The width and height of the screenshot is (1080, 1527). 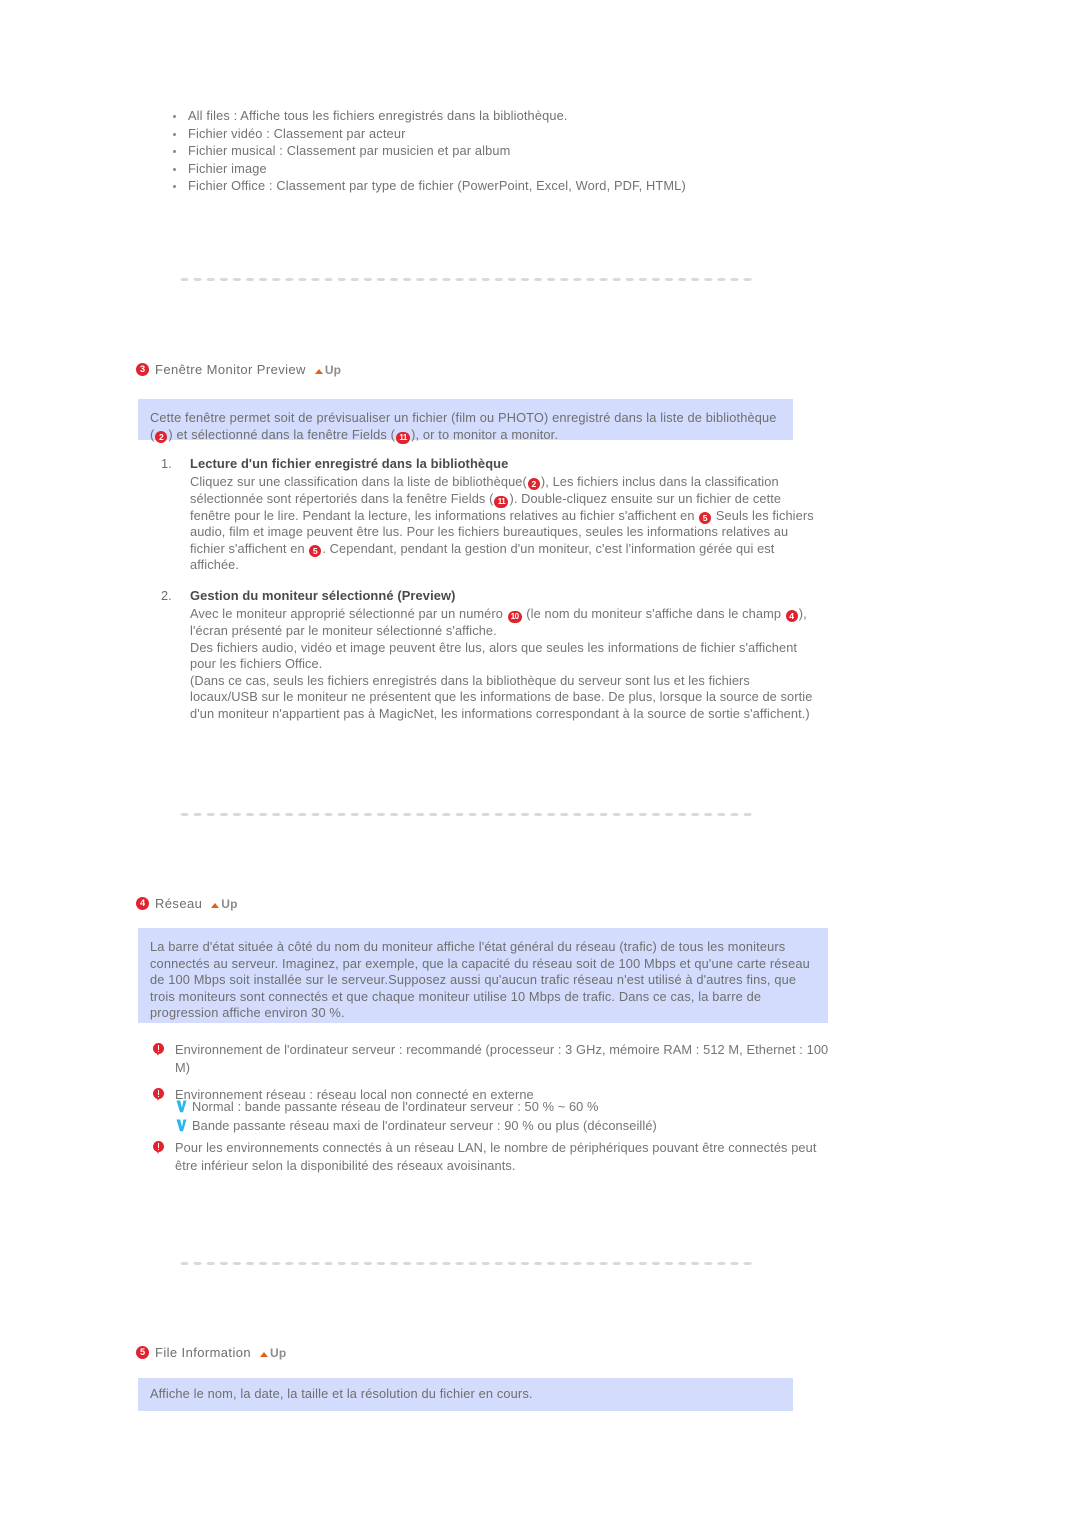 I want to click on section-heading-file-information: 5 File Information Up, so click(x=211, y=1352).